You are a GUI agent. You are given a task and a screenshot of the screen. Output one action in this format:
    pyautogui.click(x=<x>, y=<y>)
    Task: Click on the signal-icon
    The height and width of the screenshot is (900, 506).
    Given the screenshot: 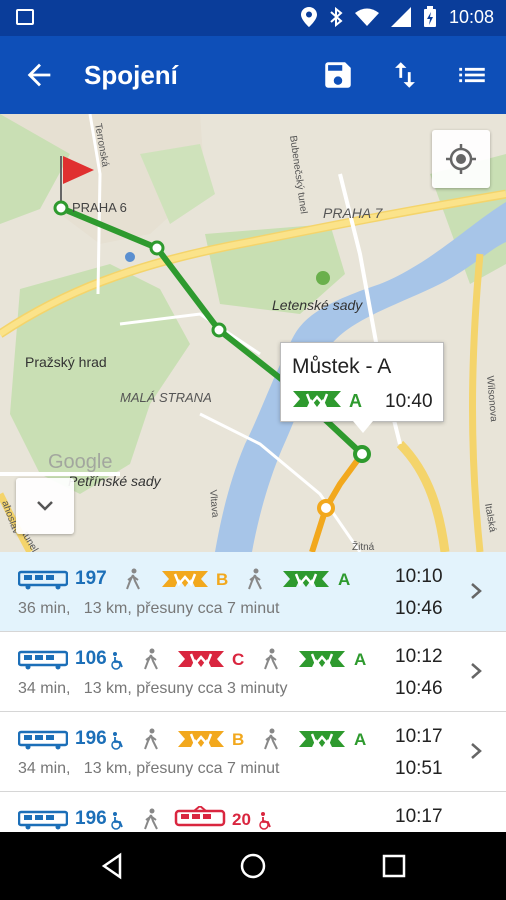 What is the action you would take?
    pyautogui.click(x=400, y=17)
    